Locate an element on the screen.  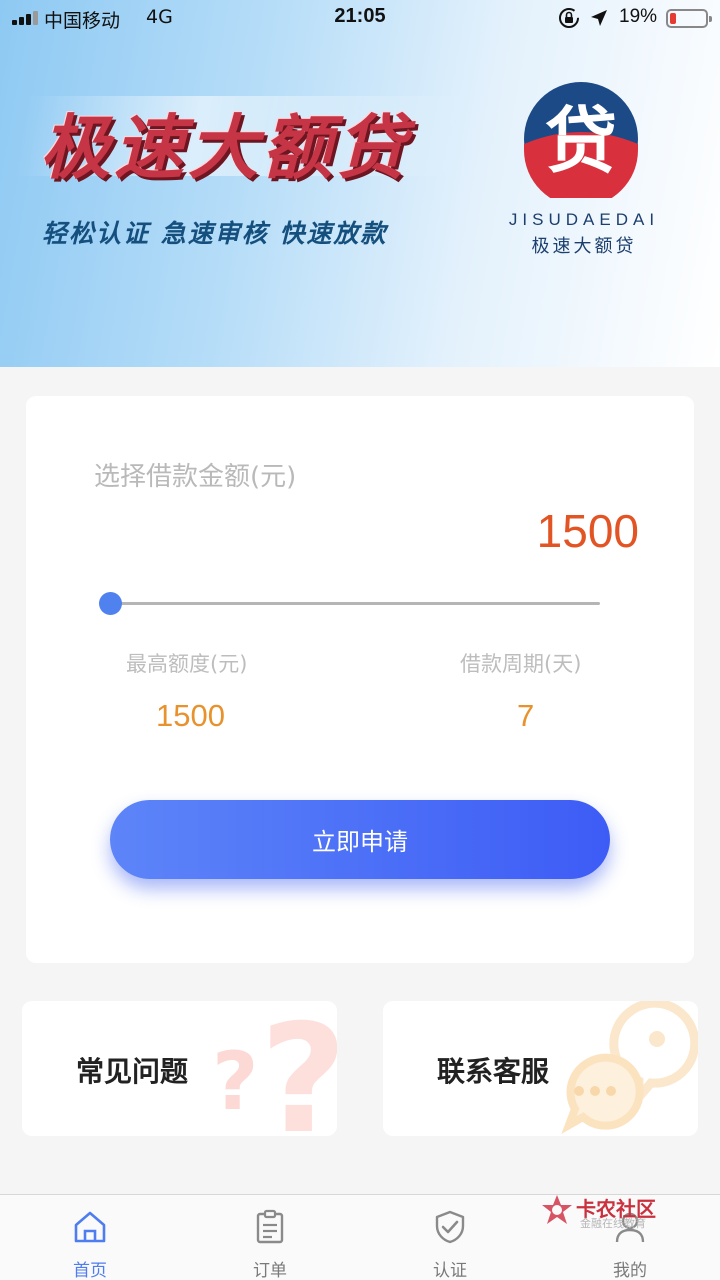
tab-profile-label: 我的 is located at coordinates (630, 1270).